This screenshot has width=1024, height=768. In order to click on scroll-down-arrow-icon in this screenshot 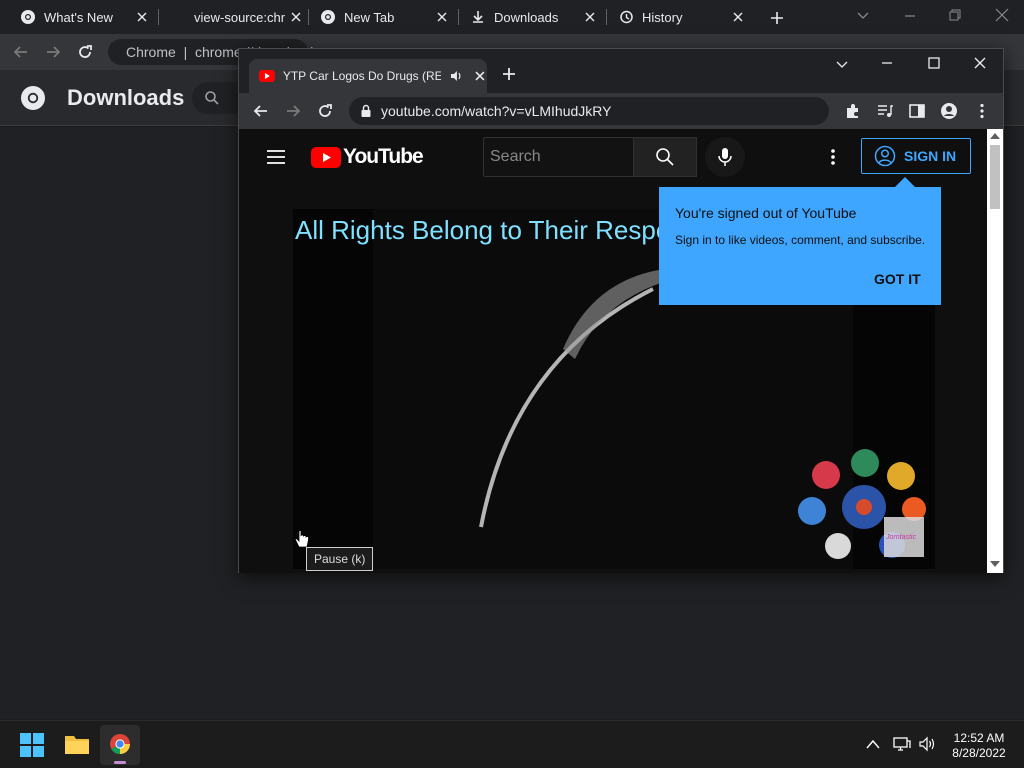, I will do `click(995, 564)`.